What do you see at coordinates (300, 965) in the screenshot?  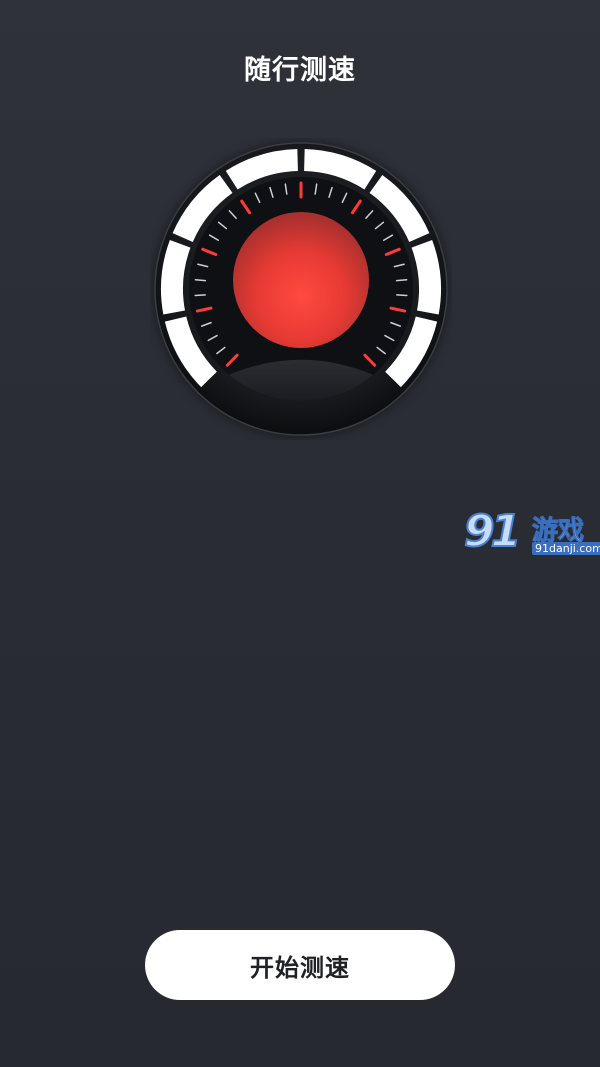 I see `start-test-button: 开始测速` at bounding box center [300, 965].